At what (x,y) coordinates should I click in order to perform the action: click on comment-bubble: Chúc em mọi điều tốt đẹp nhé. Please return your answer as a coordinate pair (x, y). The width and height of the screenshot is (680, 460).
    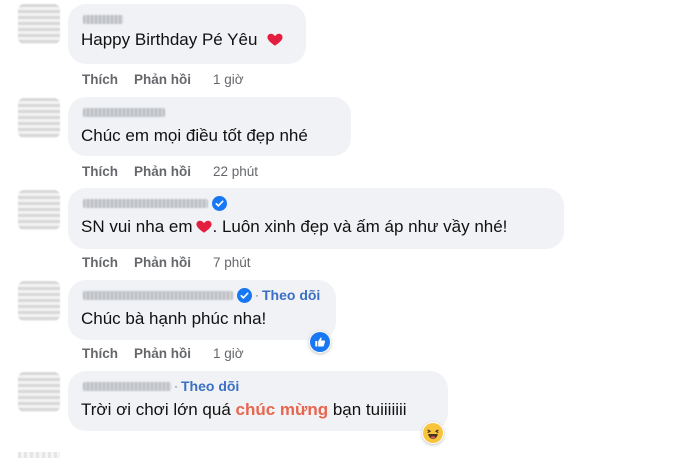
    Looking at the image, I should click on (209, 126).